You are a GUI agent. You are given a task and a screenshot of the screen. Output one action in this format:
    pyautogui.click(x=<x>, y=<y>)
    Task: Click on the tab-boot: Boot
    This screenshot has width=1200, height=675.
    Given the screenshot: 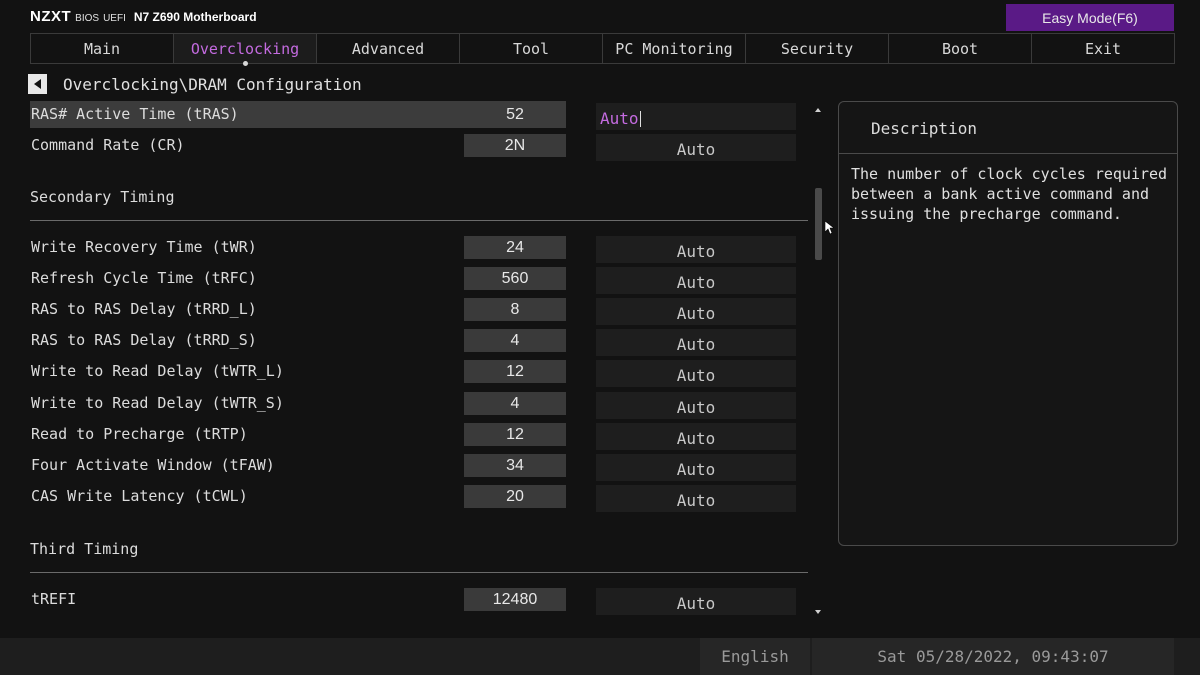 What is the action you would take?
    pyautogui.click(x=960, y=48)
    